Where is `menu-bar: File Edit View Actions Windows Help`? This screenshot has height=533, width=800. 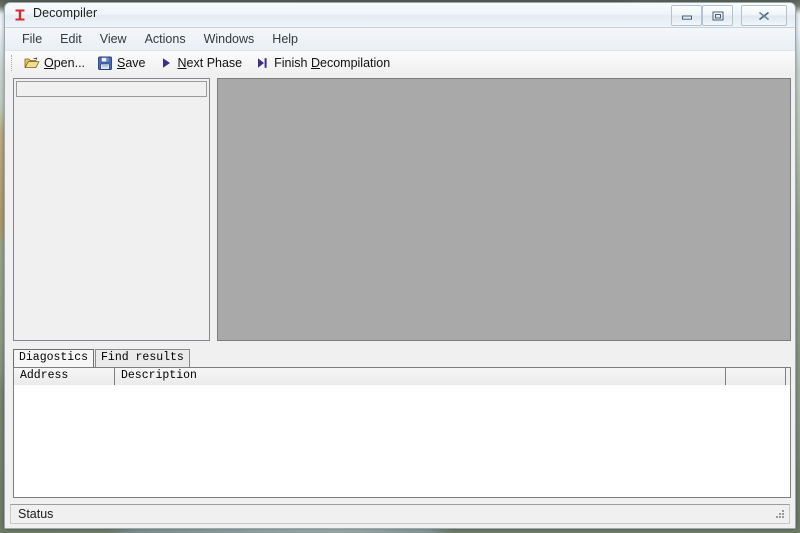
menu-bar: File Edit View Actions Windows Help is located at coordinates (400, 39).